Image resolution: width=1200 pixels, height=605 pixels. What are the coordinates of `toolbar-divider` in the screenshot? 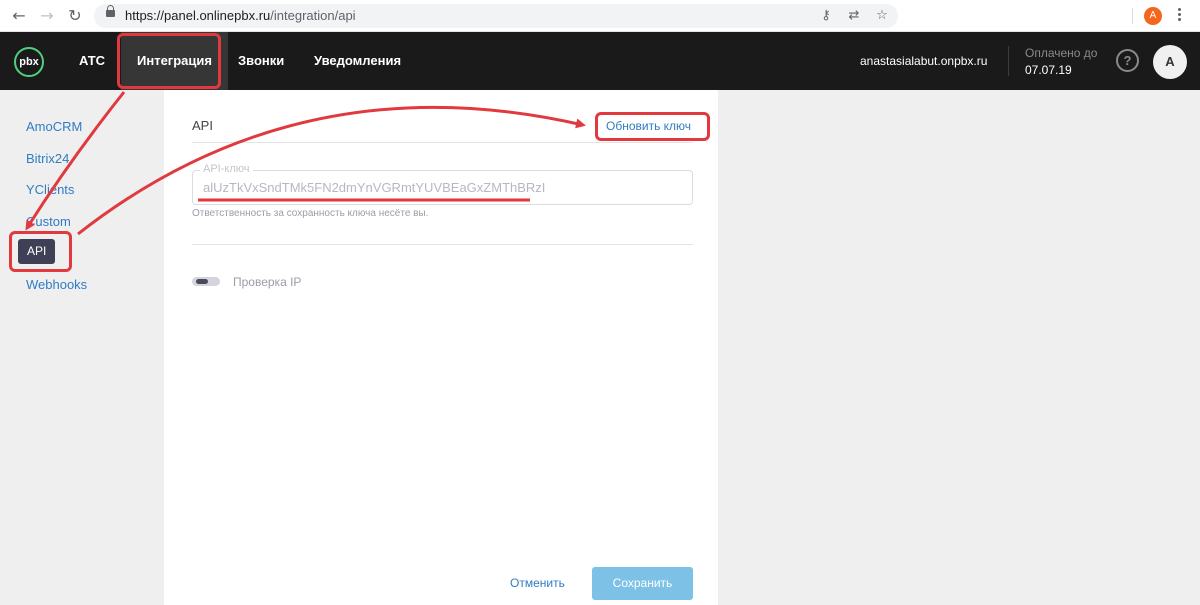 It's located at (1132, 16).